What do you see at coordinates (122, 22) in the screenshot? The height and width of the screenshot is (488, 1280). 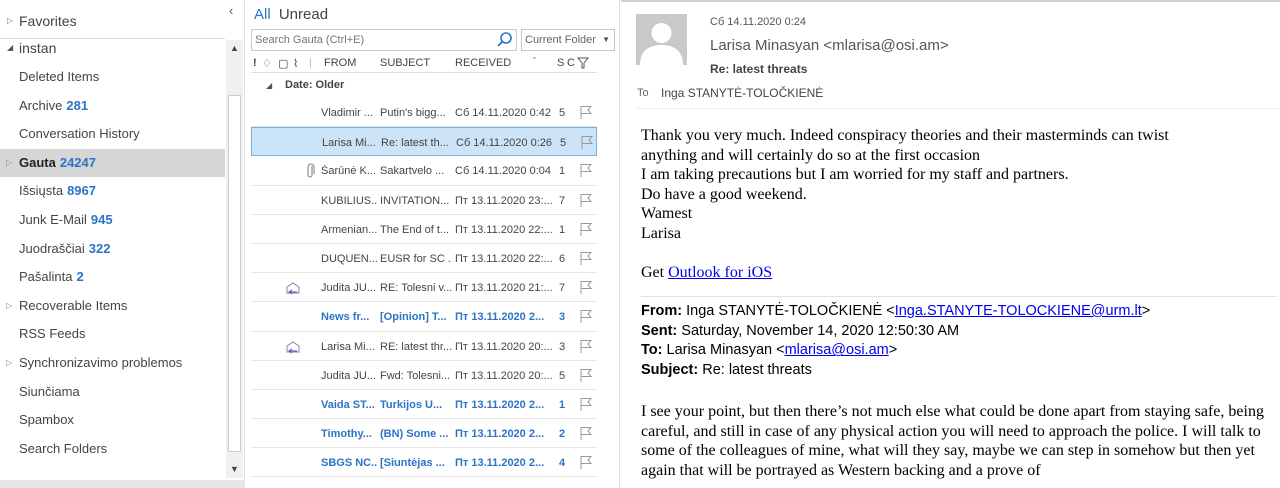 I see `favorites-header: ▷ Favorites` at bounding box center [122, 22].